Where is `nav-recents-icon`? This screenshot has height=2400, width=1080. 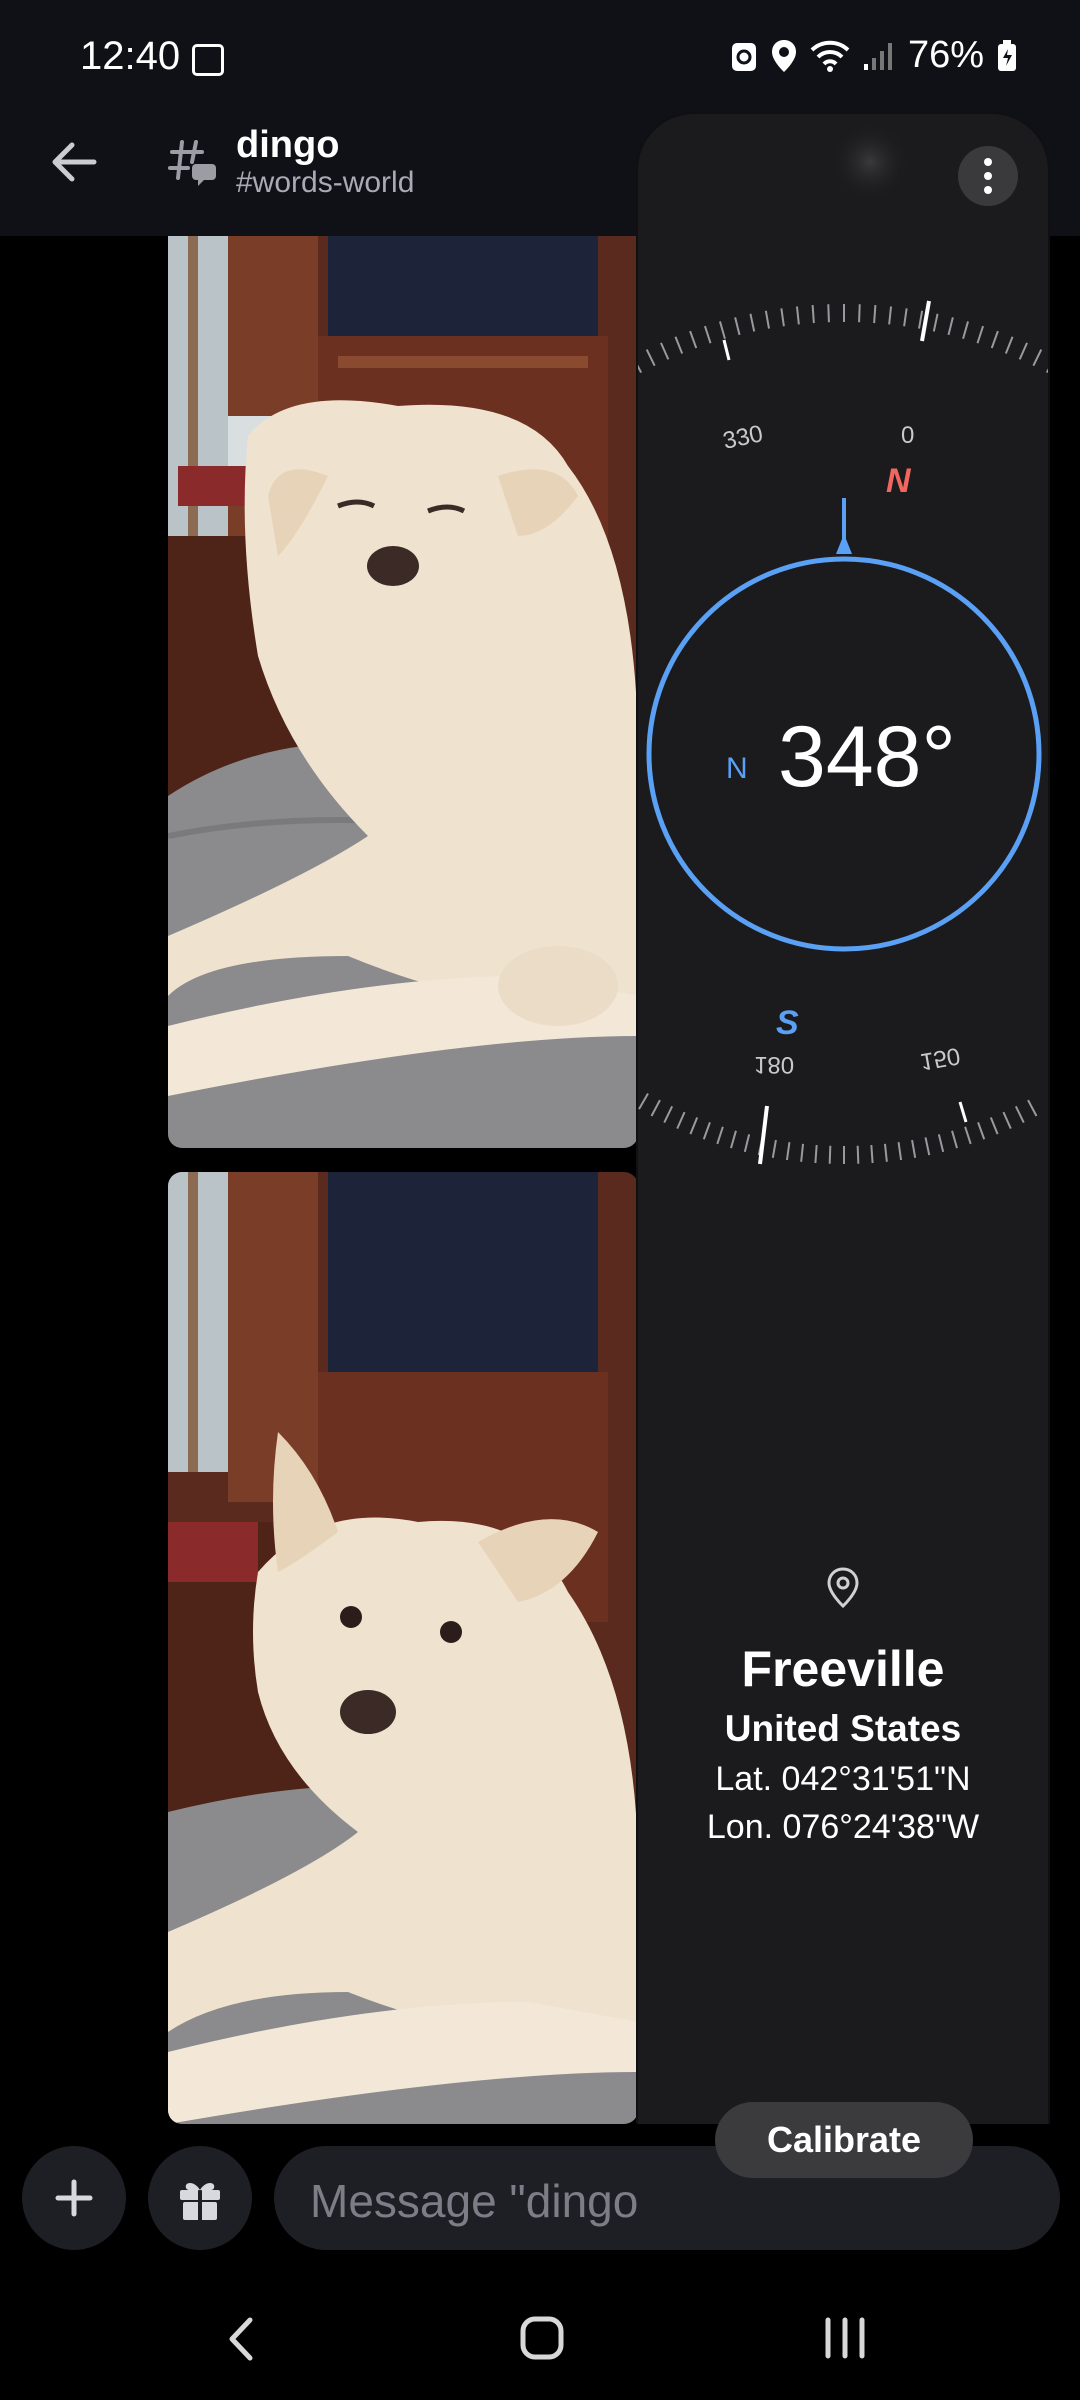
nav-recents-icon is located at coordinates (845, 2338).